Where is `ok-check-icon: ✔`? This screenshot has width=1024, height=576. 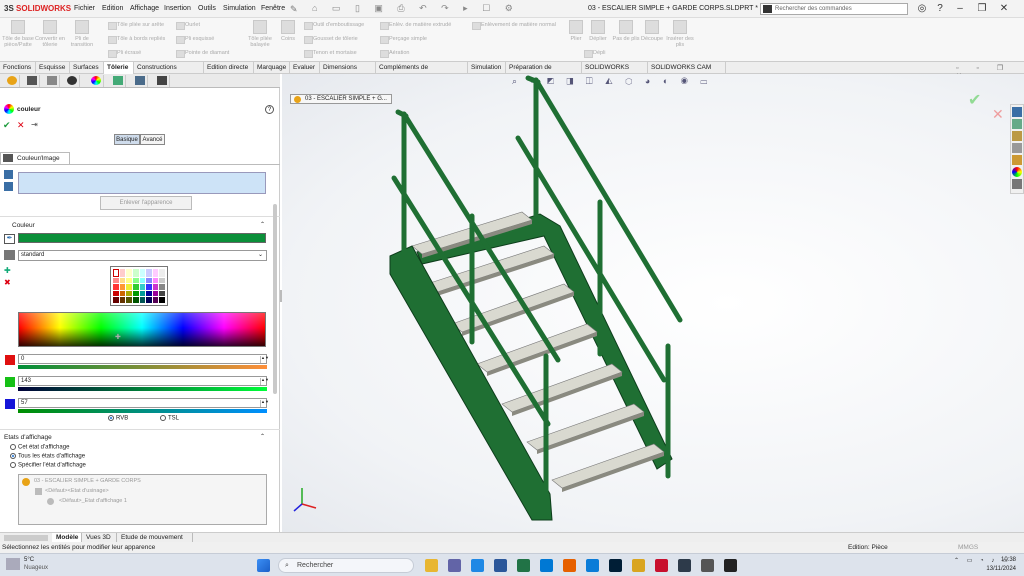
ok-check-icon: ✔ is located at coordinates (7, 125).